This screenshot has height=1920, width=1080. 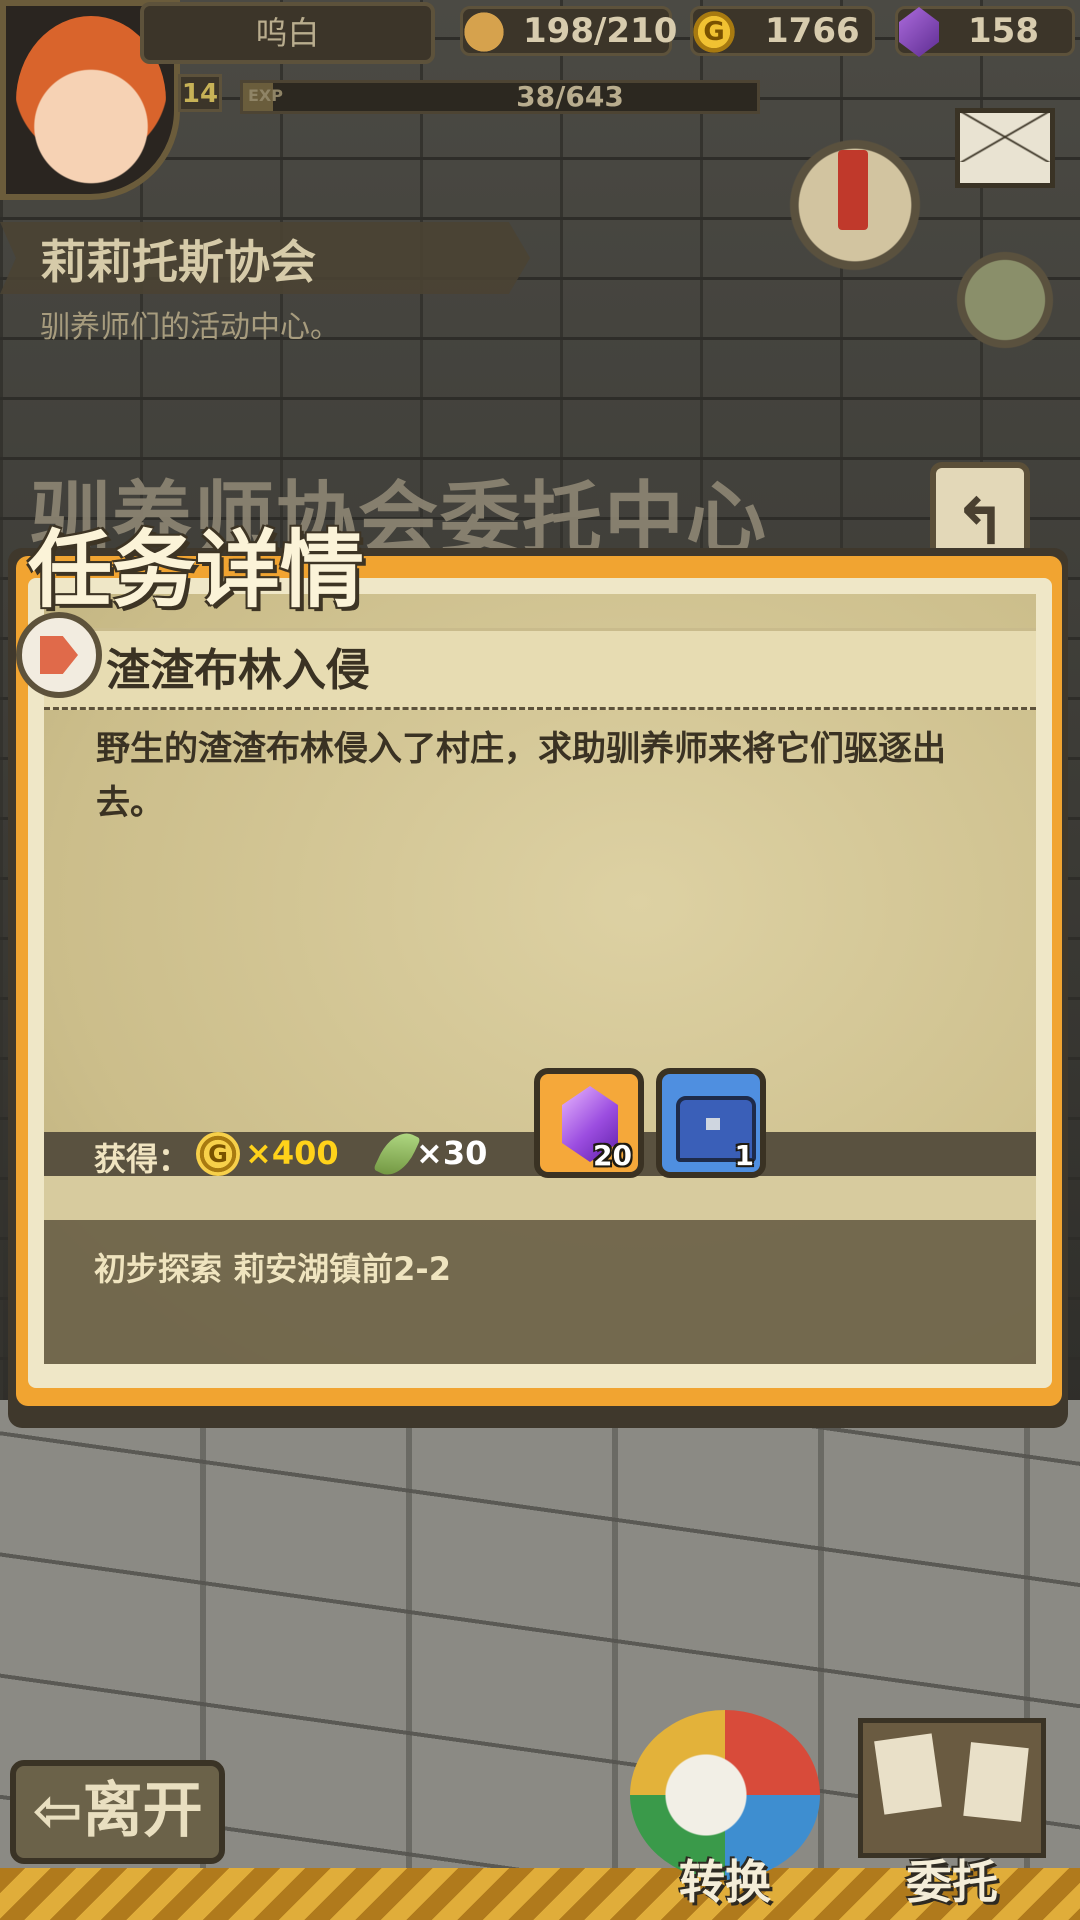 I want to click on entrust-button-label: 委托, so click(x=952, y=1879).